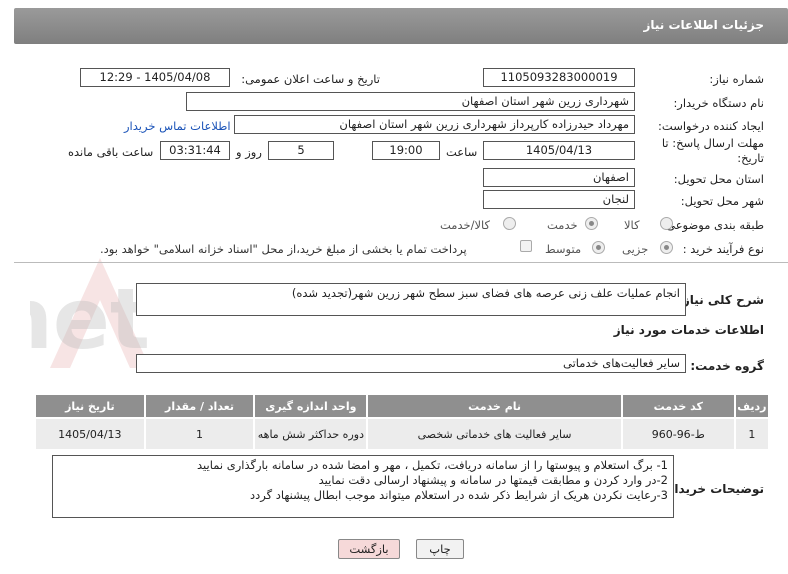 This screenshot has width=788, height=574. What do you see at coordinates (311, 406) in the screenshot?
I see `col-unit-header: واحد اندازه گیری` at bounding box center [311, 406].